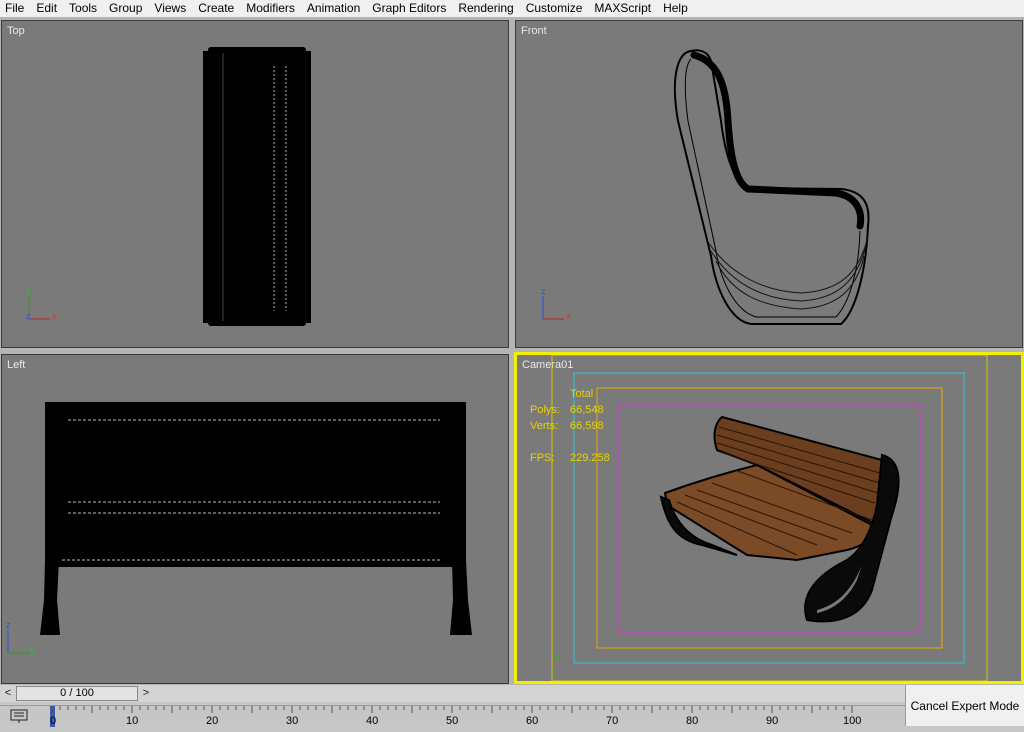  Describe the element at coordinates (125, 8) in the screenshot. I see `menu-group: Group` at that location.